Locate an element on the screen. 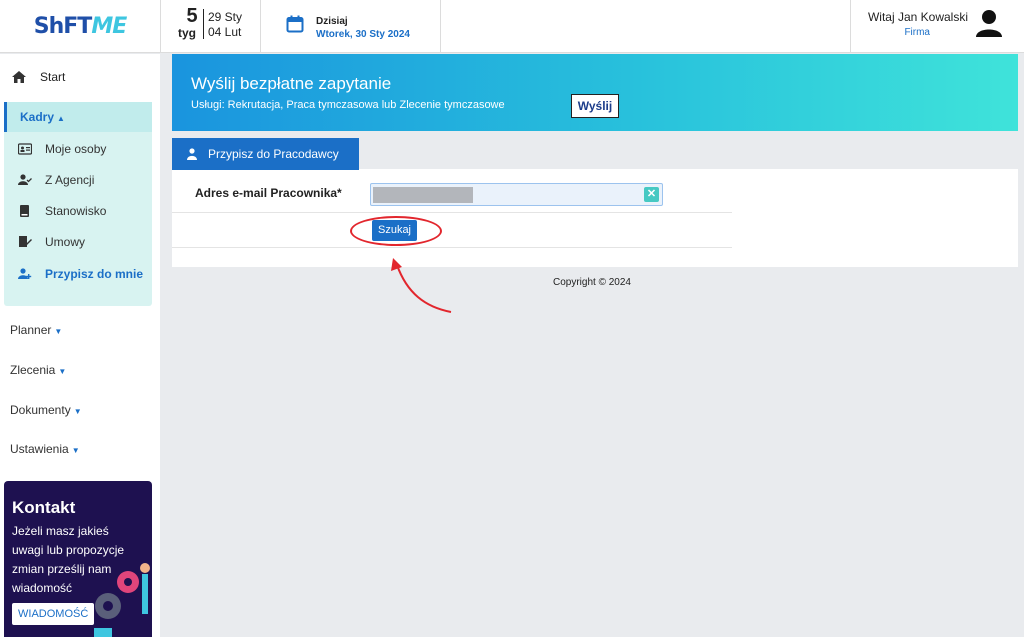 The image size is (1024, 637). sidebar-item-moje-osoby: Moje osoby is located at coordinates (62, 149).